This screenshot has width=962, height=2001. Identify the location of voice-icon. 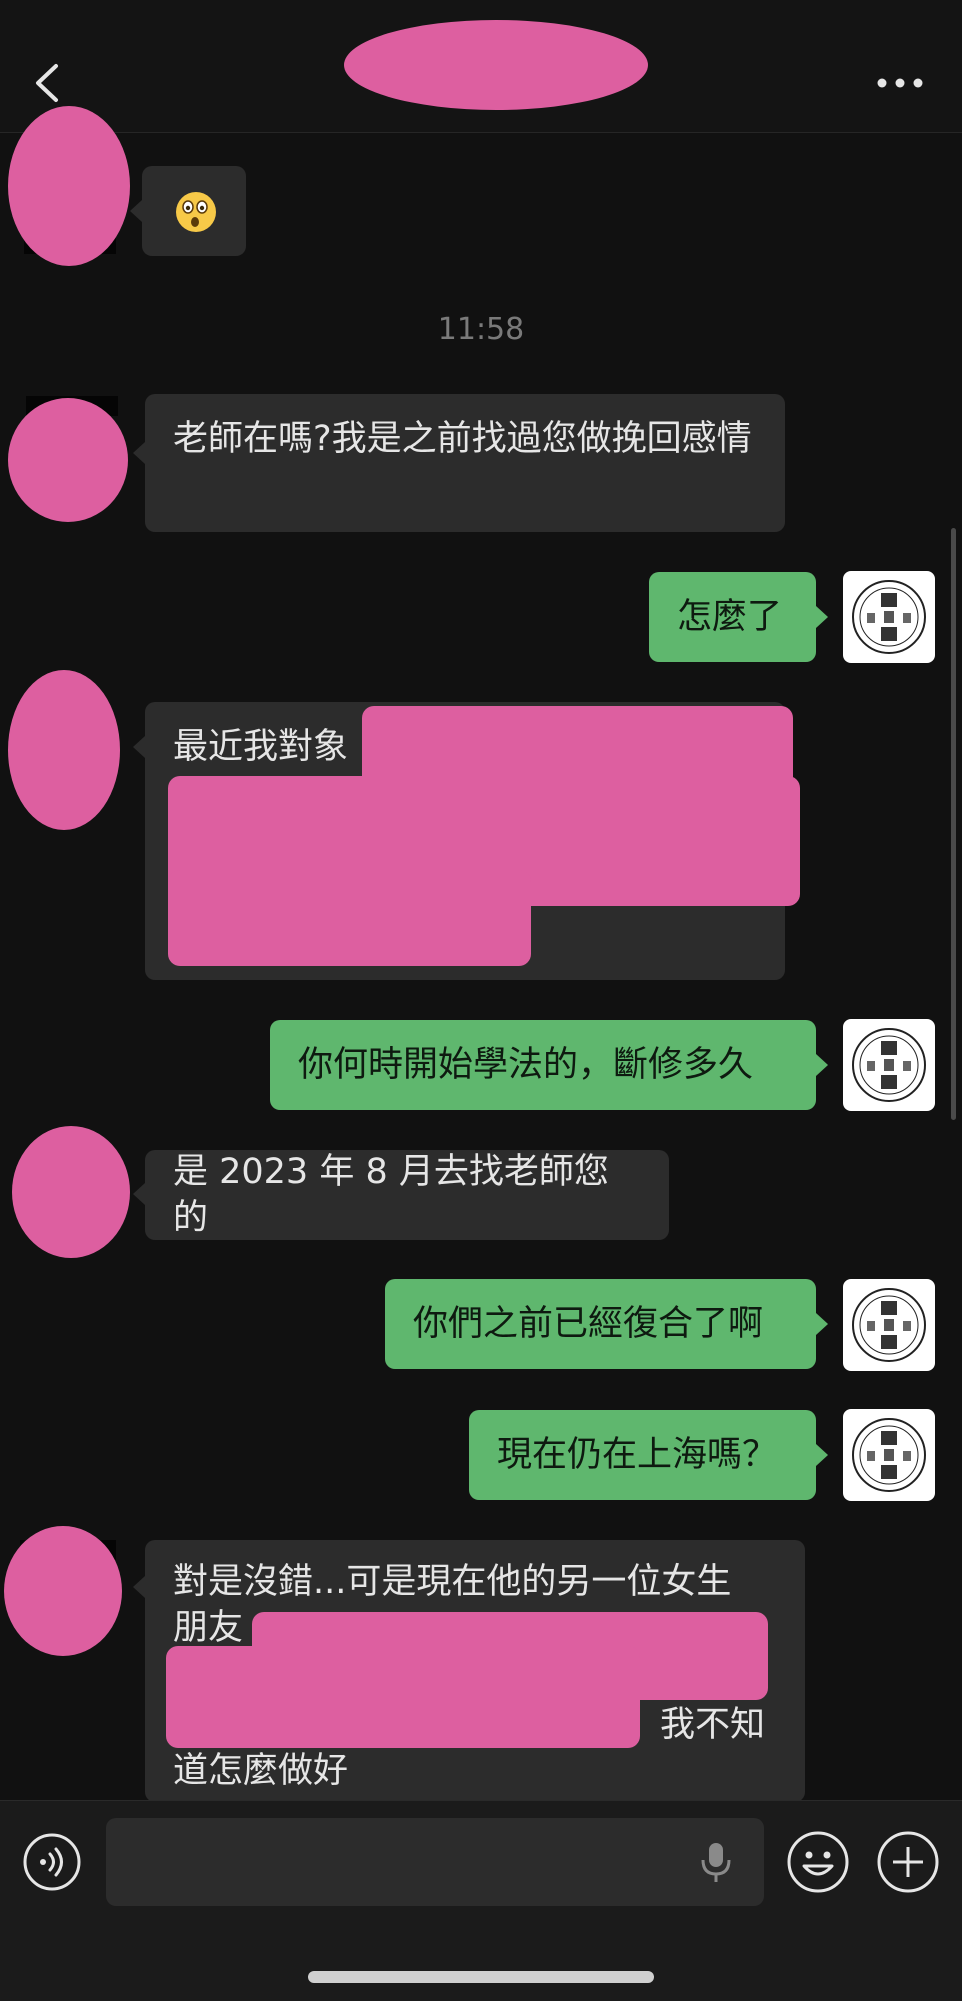
(52, 1862).